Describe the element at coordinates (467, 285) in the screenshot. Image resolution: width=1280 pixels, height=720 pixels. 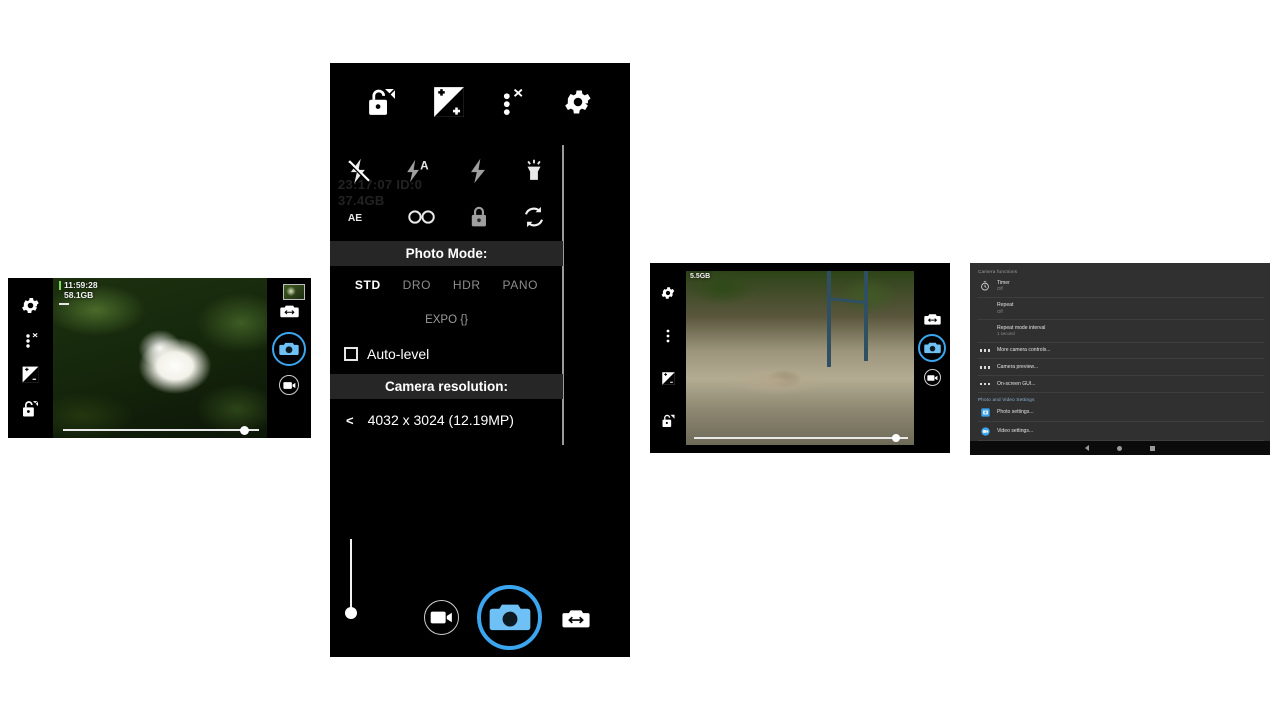
I see `mode-option-hdr: HDR` at that location.